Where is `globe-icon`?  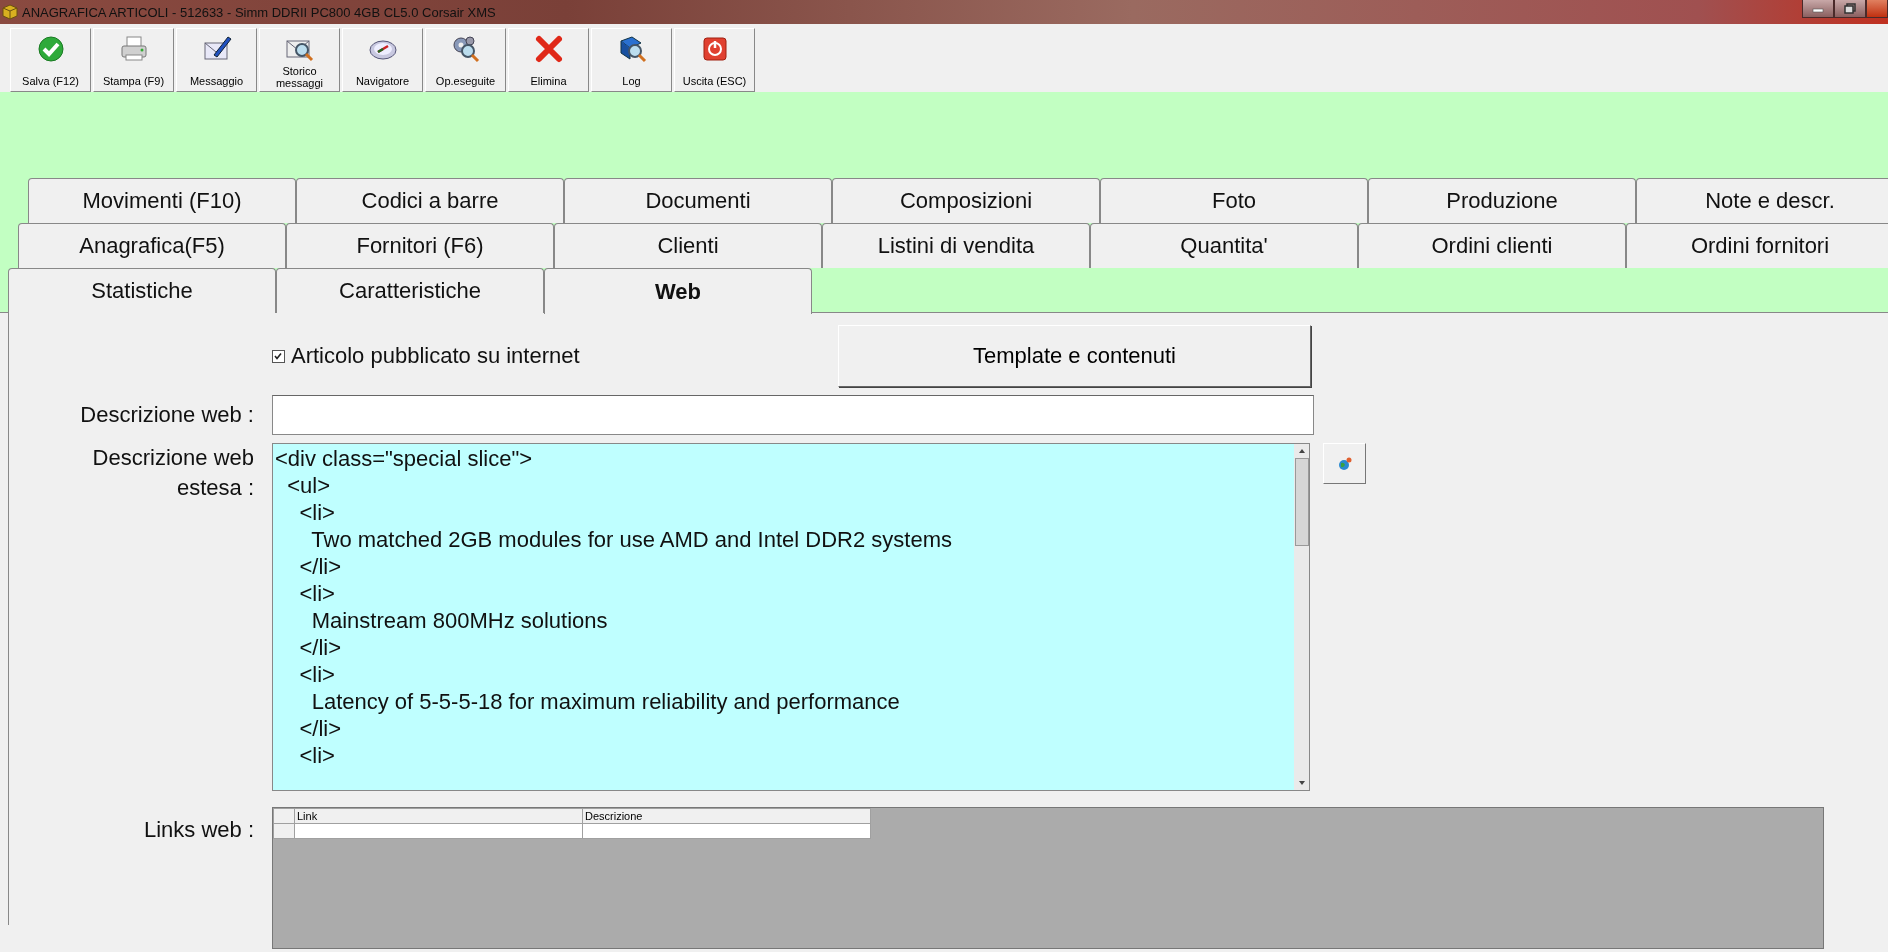 globe-icon is located at coordinates (1344, 463).